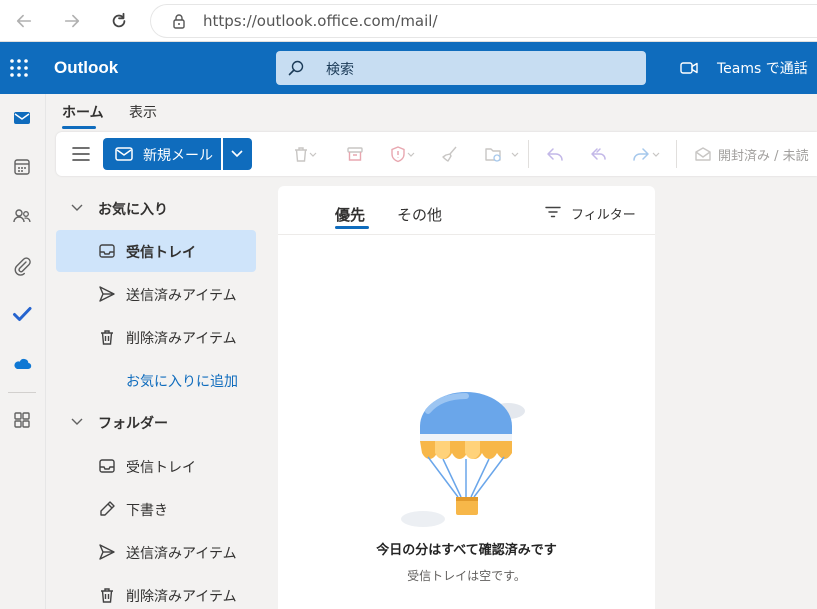 This screenshot has height=609, width=817. Describe the element at coordinates (24, 21) in the screenshot. I see `back-arrow-icon` at that location.